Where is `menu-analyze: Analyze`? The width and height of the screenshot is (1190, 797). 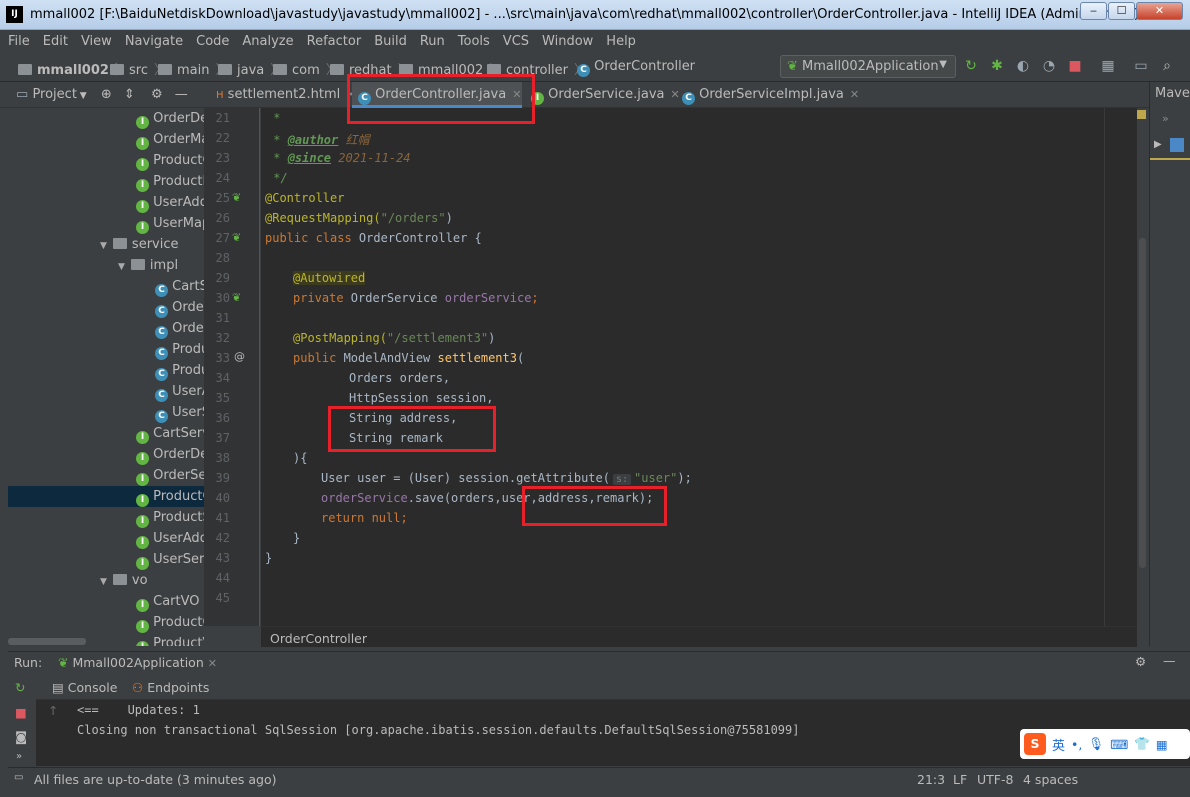 menu-analyze: Analyze is located at coordinates (267, 41).